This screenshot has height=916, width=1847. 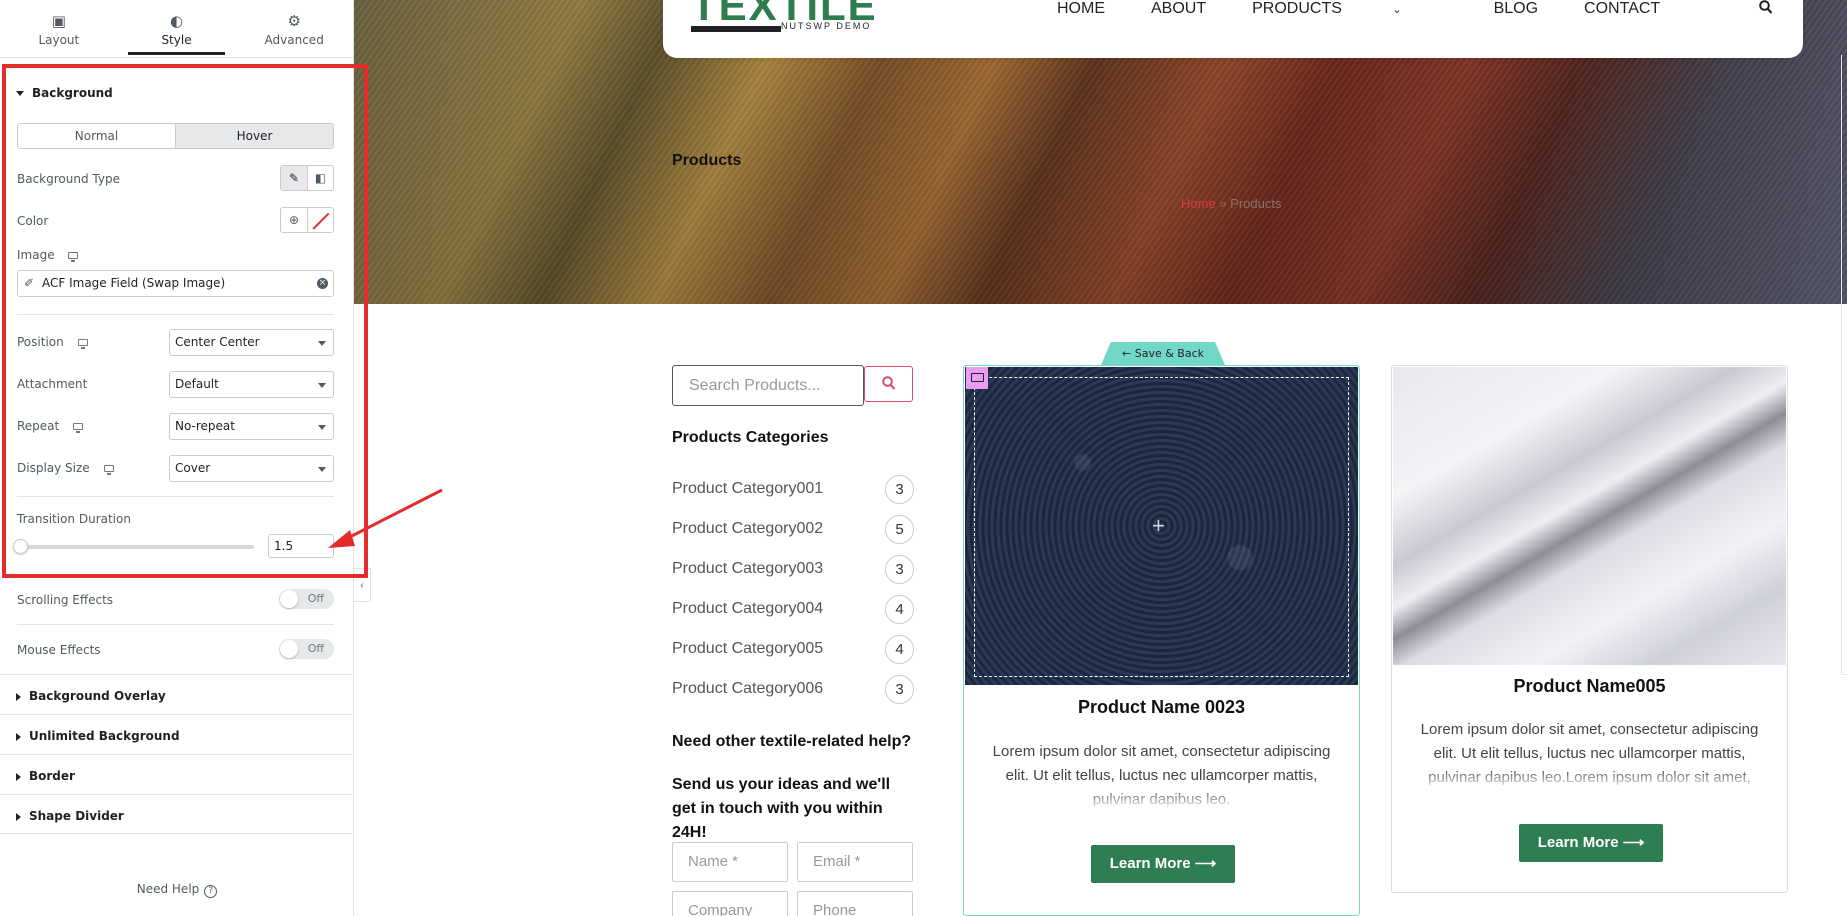 I want to click on nav-home: HOME, so click(x=1081, y=9).